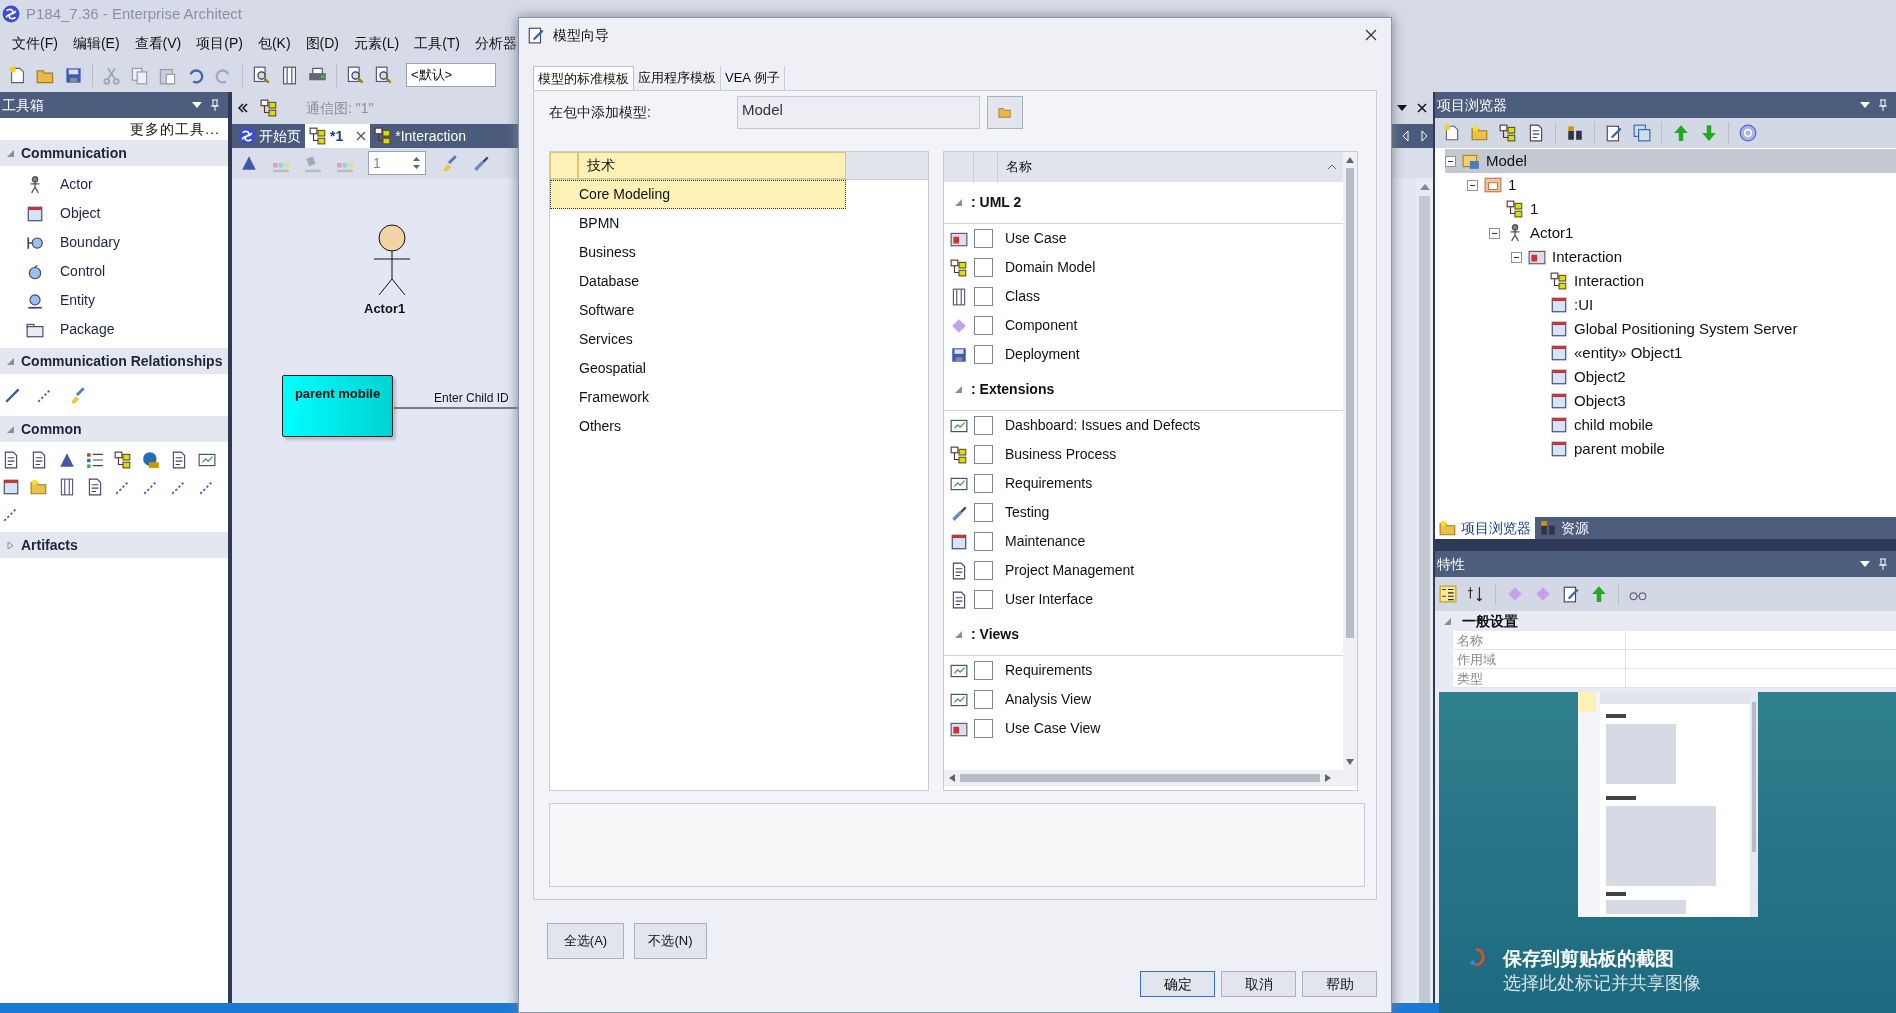  What do you see at coordinates (249, 163) in the screenshot?
I see `font-icon` at bounding box center [249, 163].